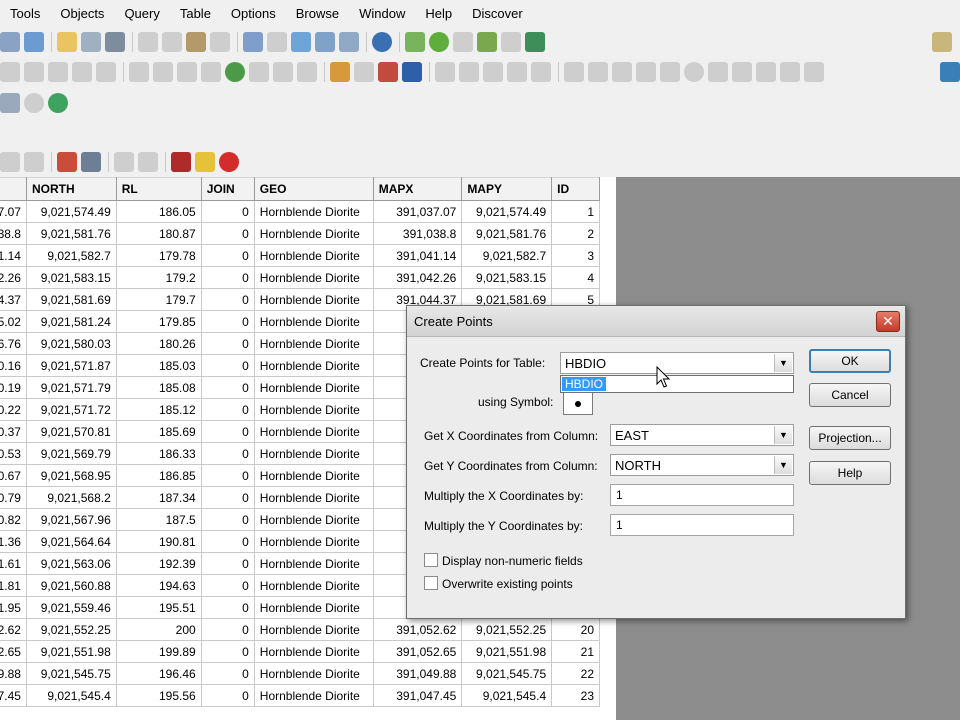  What do you see at coordinates (317, 13) in the screenshot?
I see `menu-browse: Browse` at bounding box center [317, 13].